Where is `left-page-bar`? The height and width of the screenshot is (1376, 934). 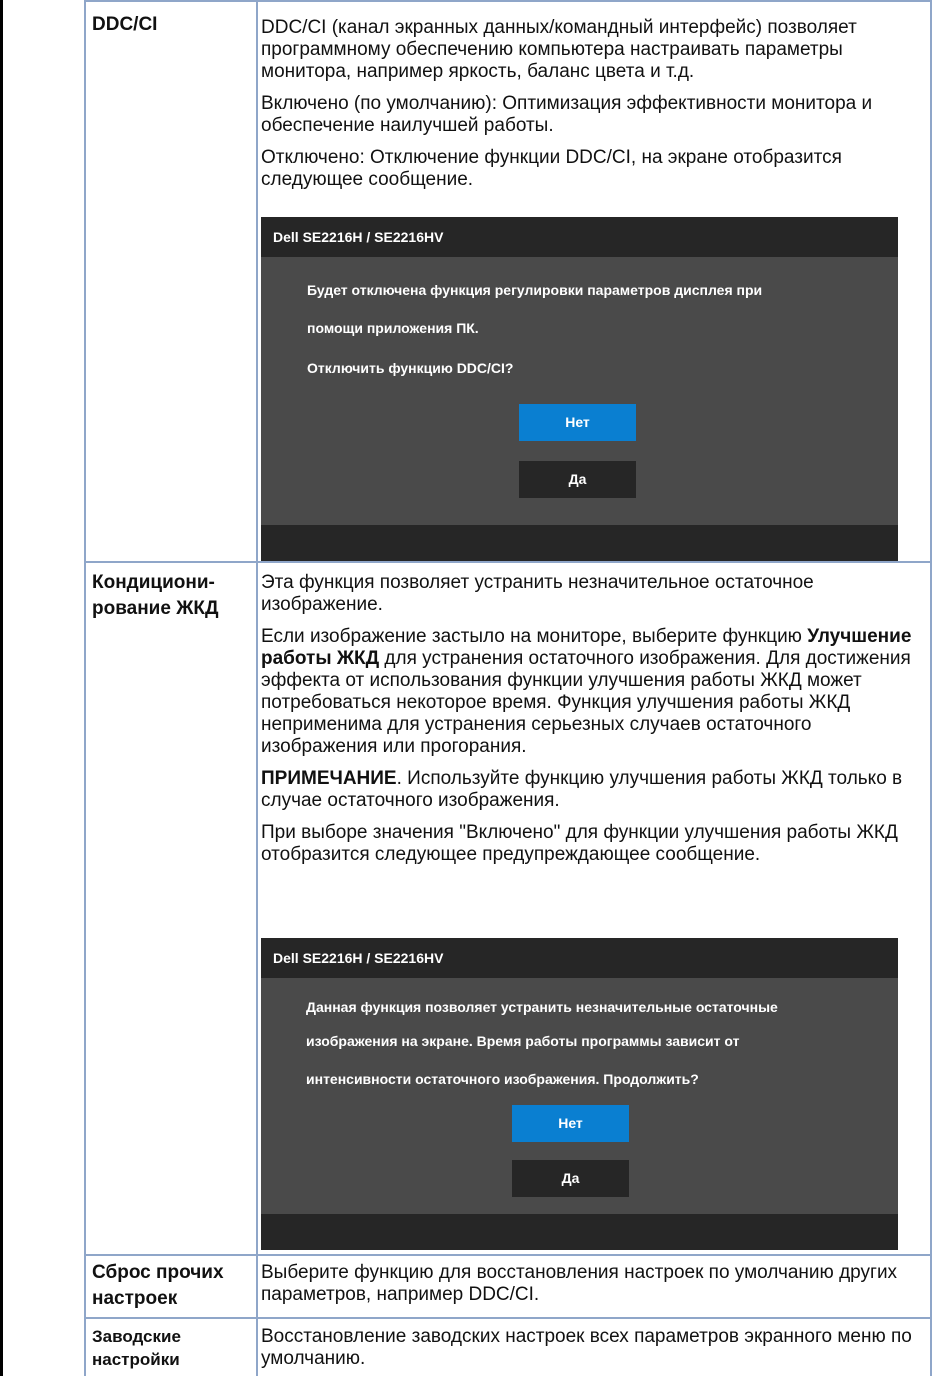
left-page-bar is located at coordinates (1, 688).